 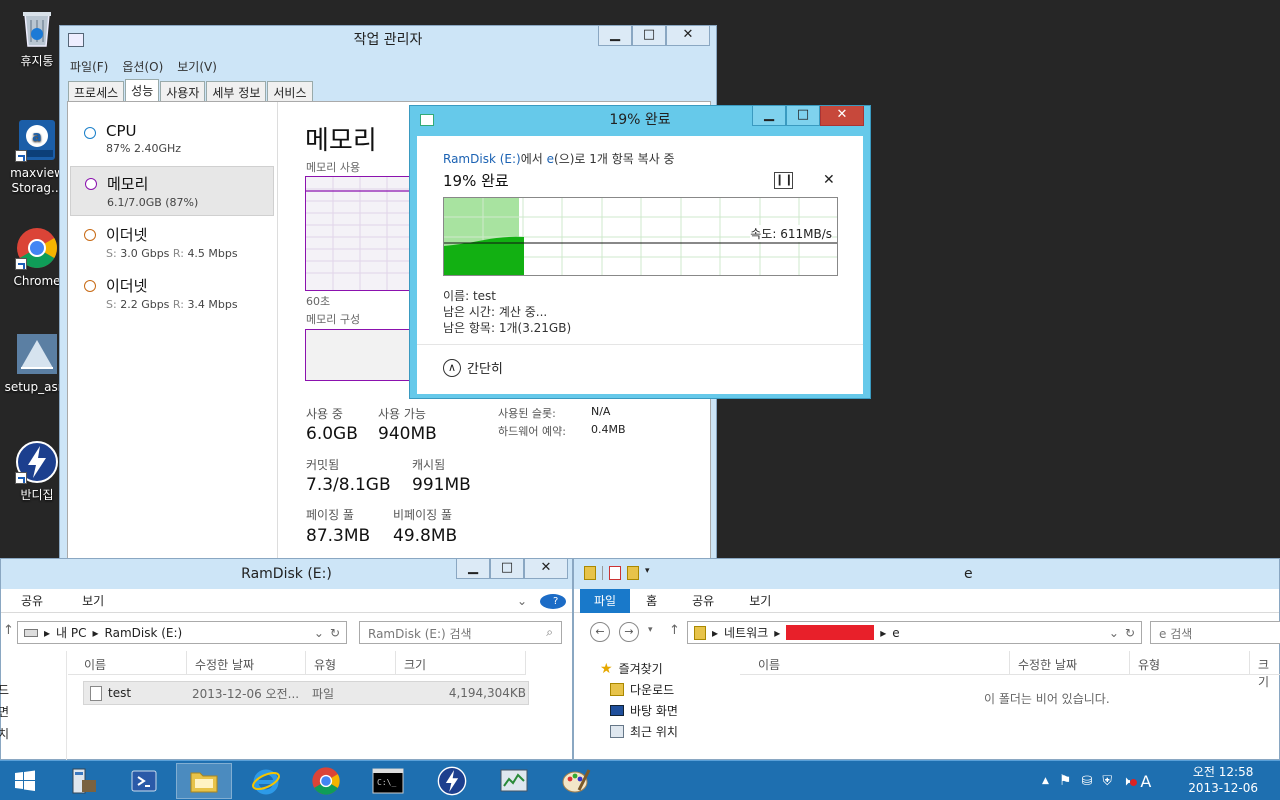 I want to click on ribbon-tab-file: 파일, so click(x=605, y=600).